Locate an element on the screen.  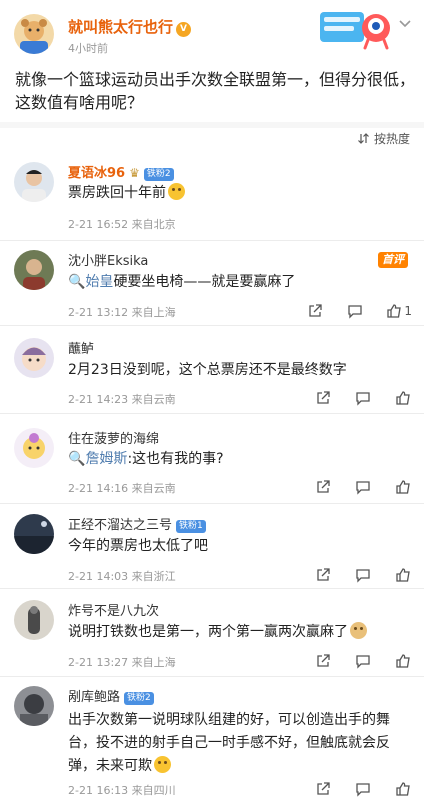
comment-text: 🔍詹姆斯:这也有我的事? is located at coordinates (146, 459).